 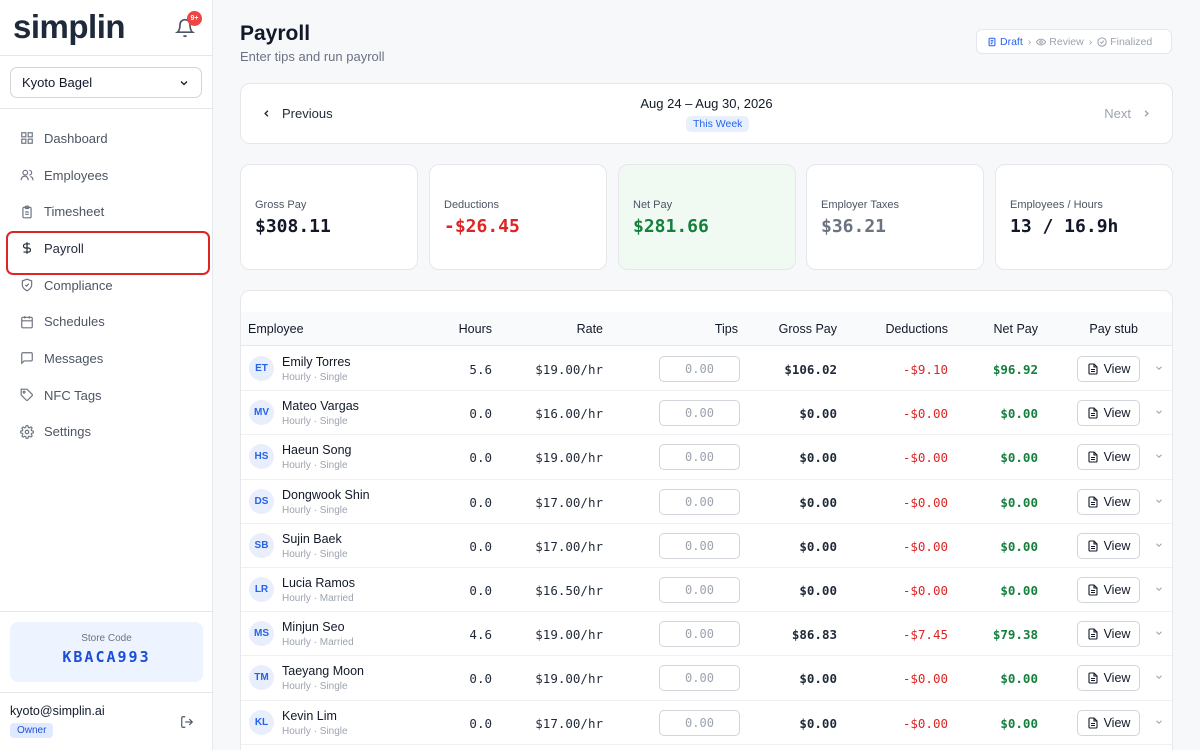 I want to click on employee-name: Minjun Seo, so click(x=313, y=627).